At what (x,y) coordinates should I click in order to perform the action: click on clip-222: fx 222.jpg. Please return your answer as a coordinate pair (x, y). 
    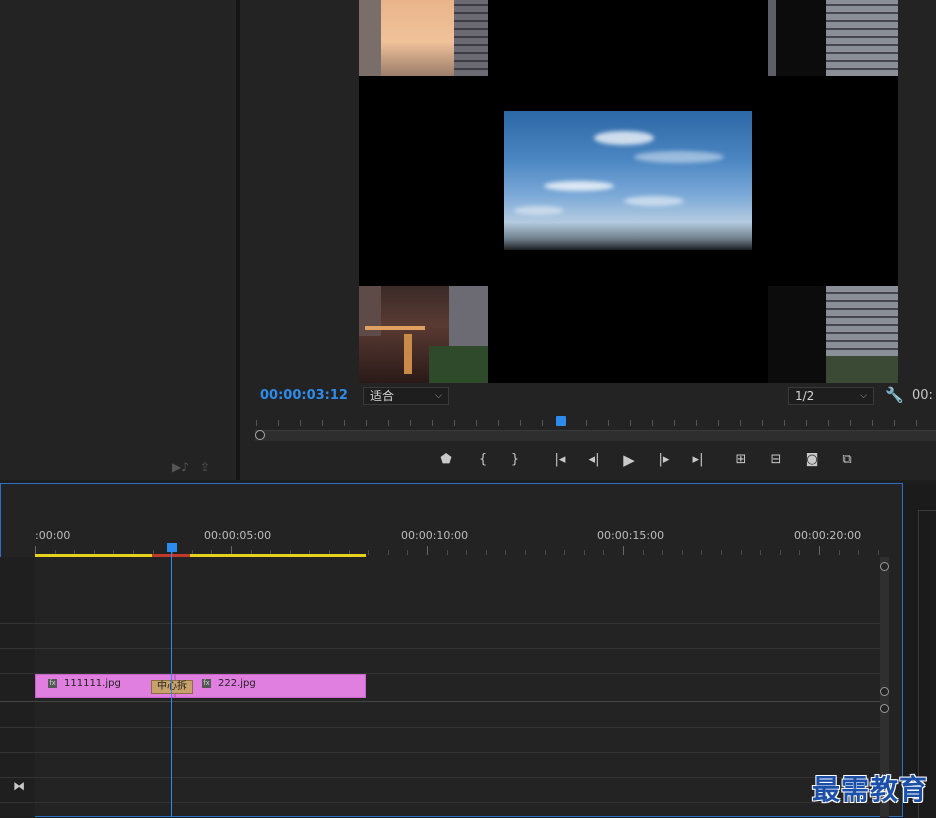
    Looking at the image, I should click on (270, 686).